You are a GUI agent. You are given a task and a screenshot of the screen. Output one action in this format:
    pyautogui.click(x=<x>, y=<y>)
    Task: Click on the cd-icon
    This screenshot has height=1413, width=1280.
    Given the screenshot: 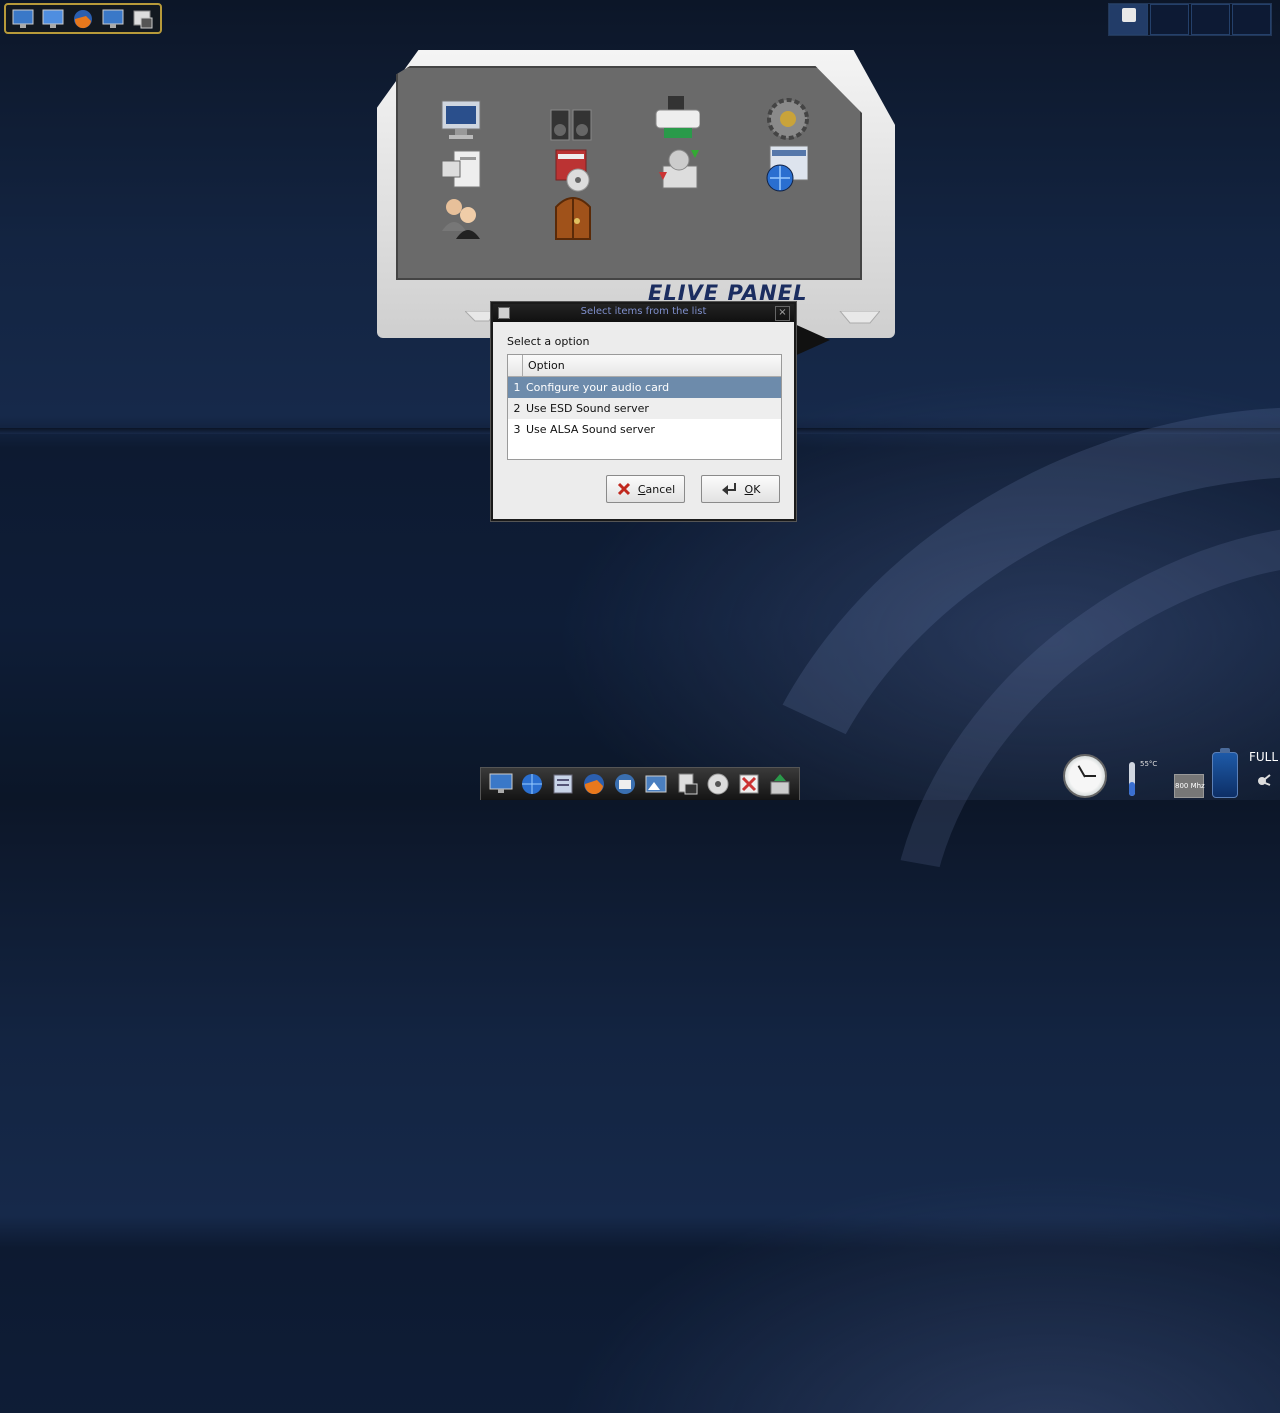 What is the action you would take?
    pyautogui.click(x=718, y=784)
    